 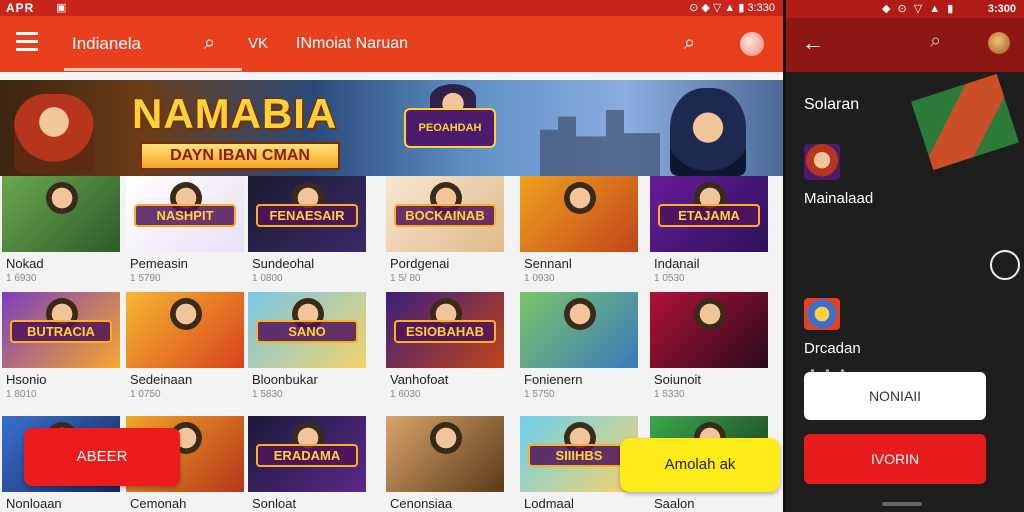 What do you see at coordinates (421, 503) in the screenshot?
I see `game-title: Cenonsiaa` at bounding box center [421, 503].